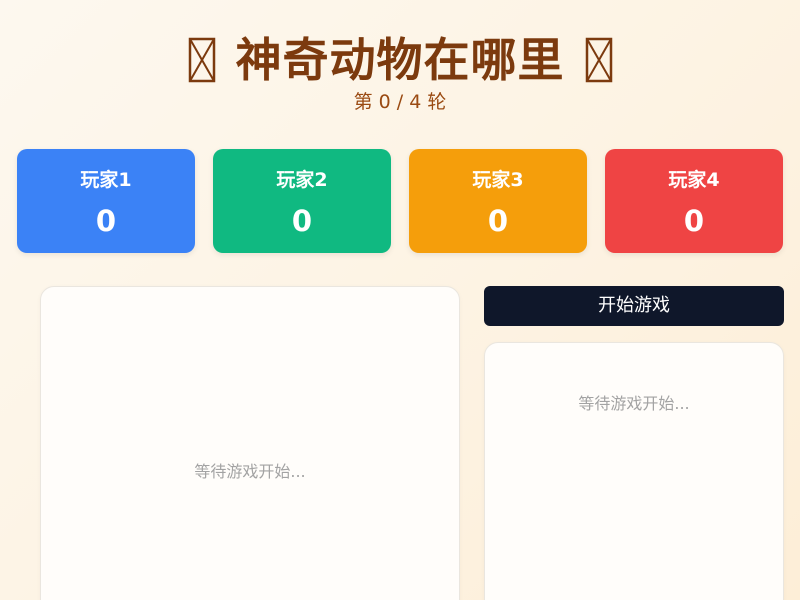 The height and width of the screenshot is (600, 800). I want to click on title-row: 神奇动物在哪里, so click(400, 60).